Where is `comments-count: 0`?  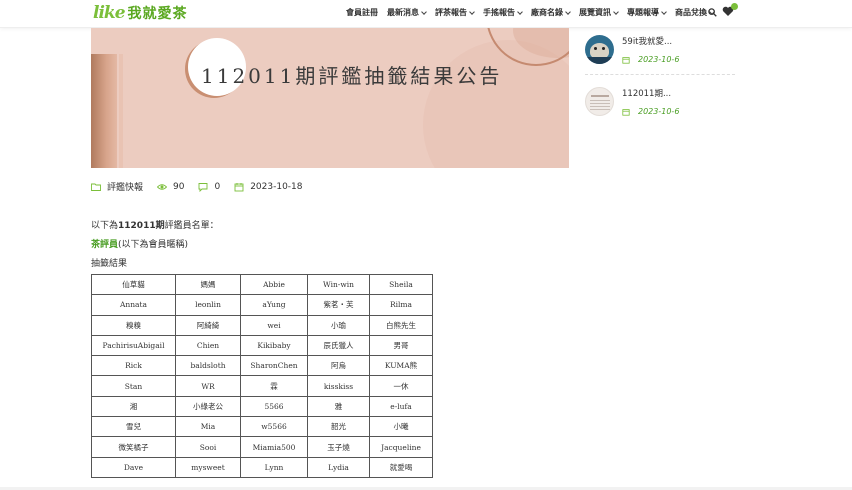 comments-count: 0 is located at coordinates (209, 187).